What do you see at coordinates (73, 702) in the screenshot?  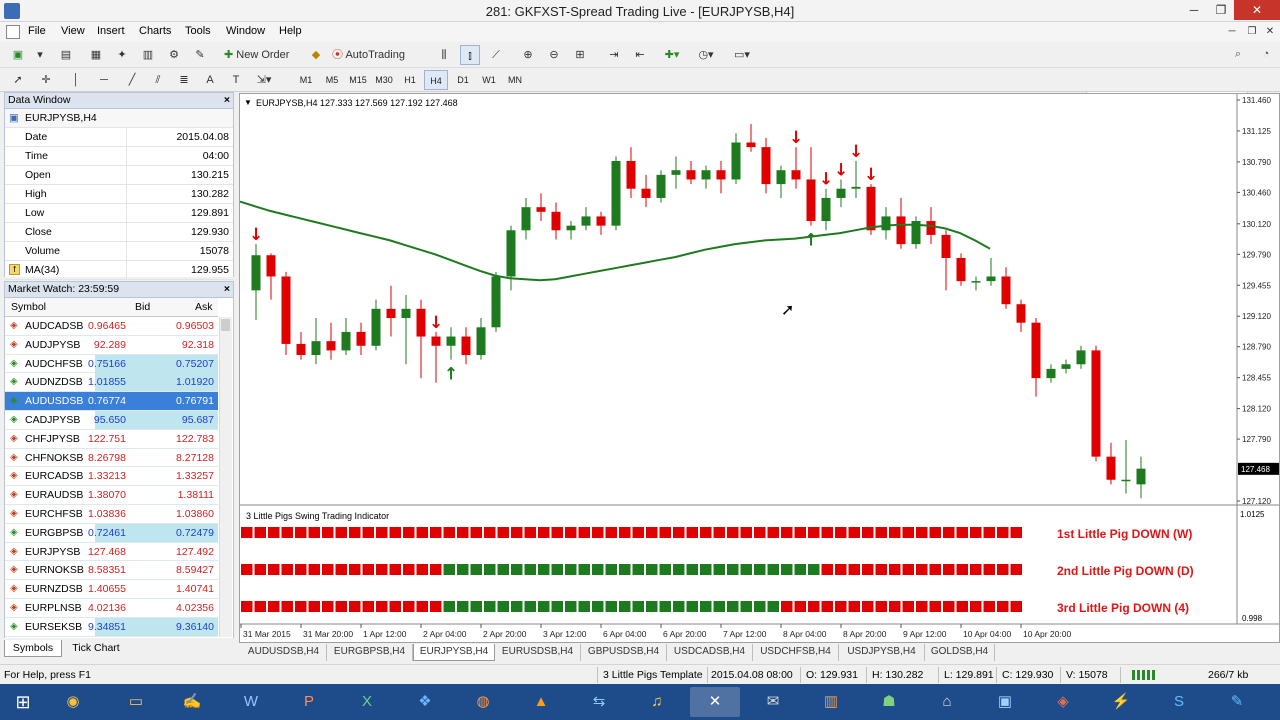 I see `chrome-icon: ◉` at bounding box center [73, 702].